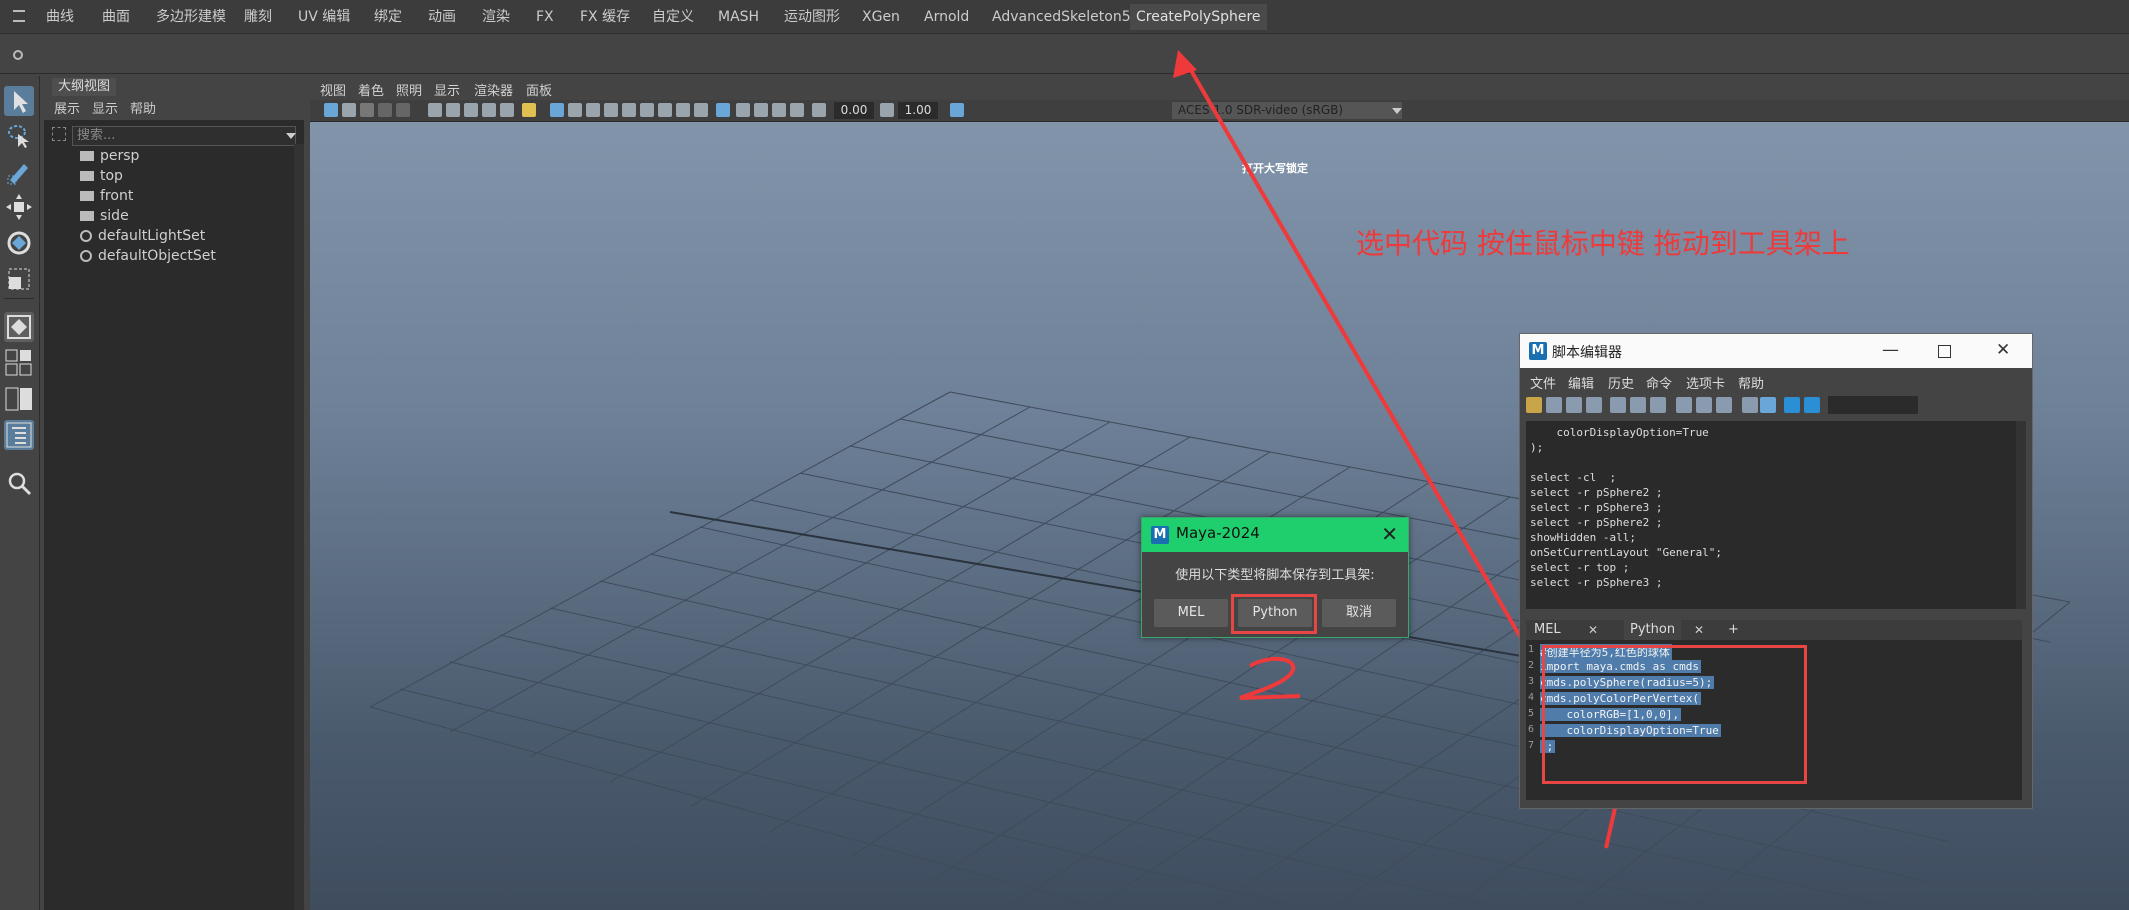 The width and height of the screenshot is (2129, 910). What do you see at coordinates (1733, 630) in the screenshot?
I see `tab-add: +` at bounding box center [1733, 630].